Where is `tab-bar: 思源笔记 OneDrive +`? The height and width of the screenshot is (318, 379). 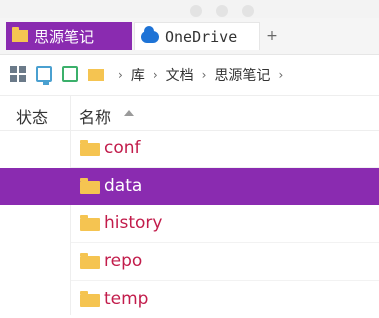 tab-bar: 思源笔记 OneDrive + is located at coordinates (189, 36).